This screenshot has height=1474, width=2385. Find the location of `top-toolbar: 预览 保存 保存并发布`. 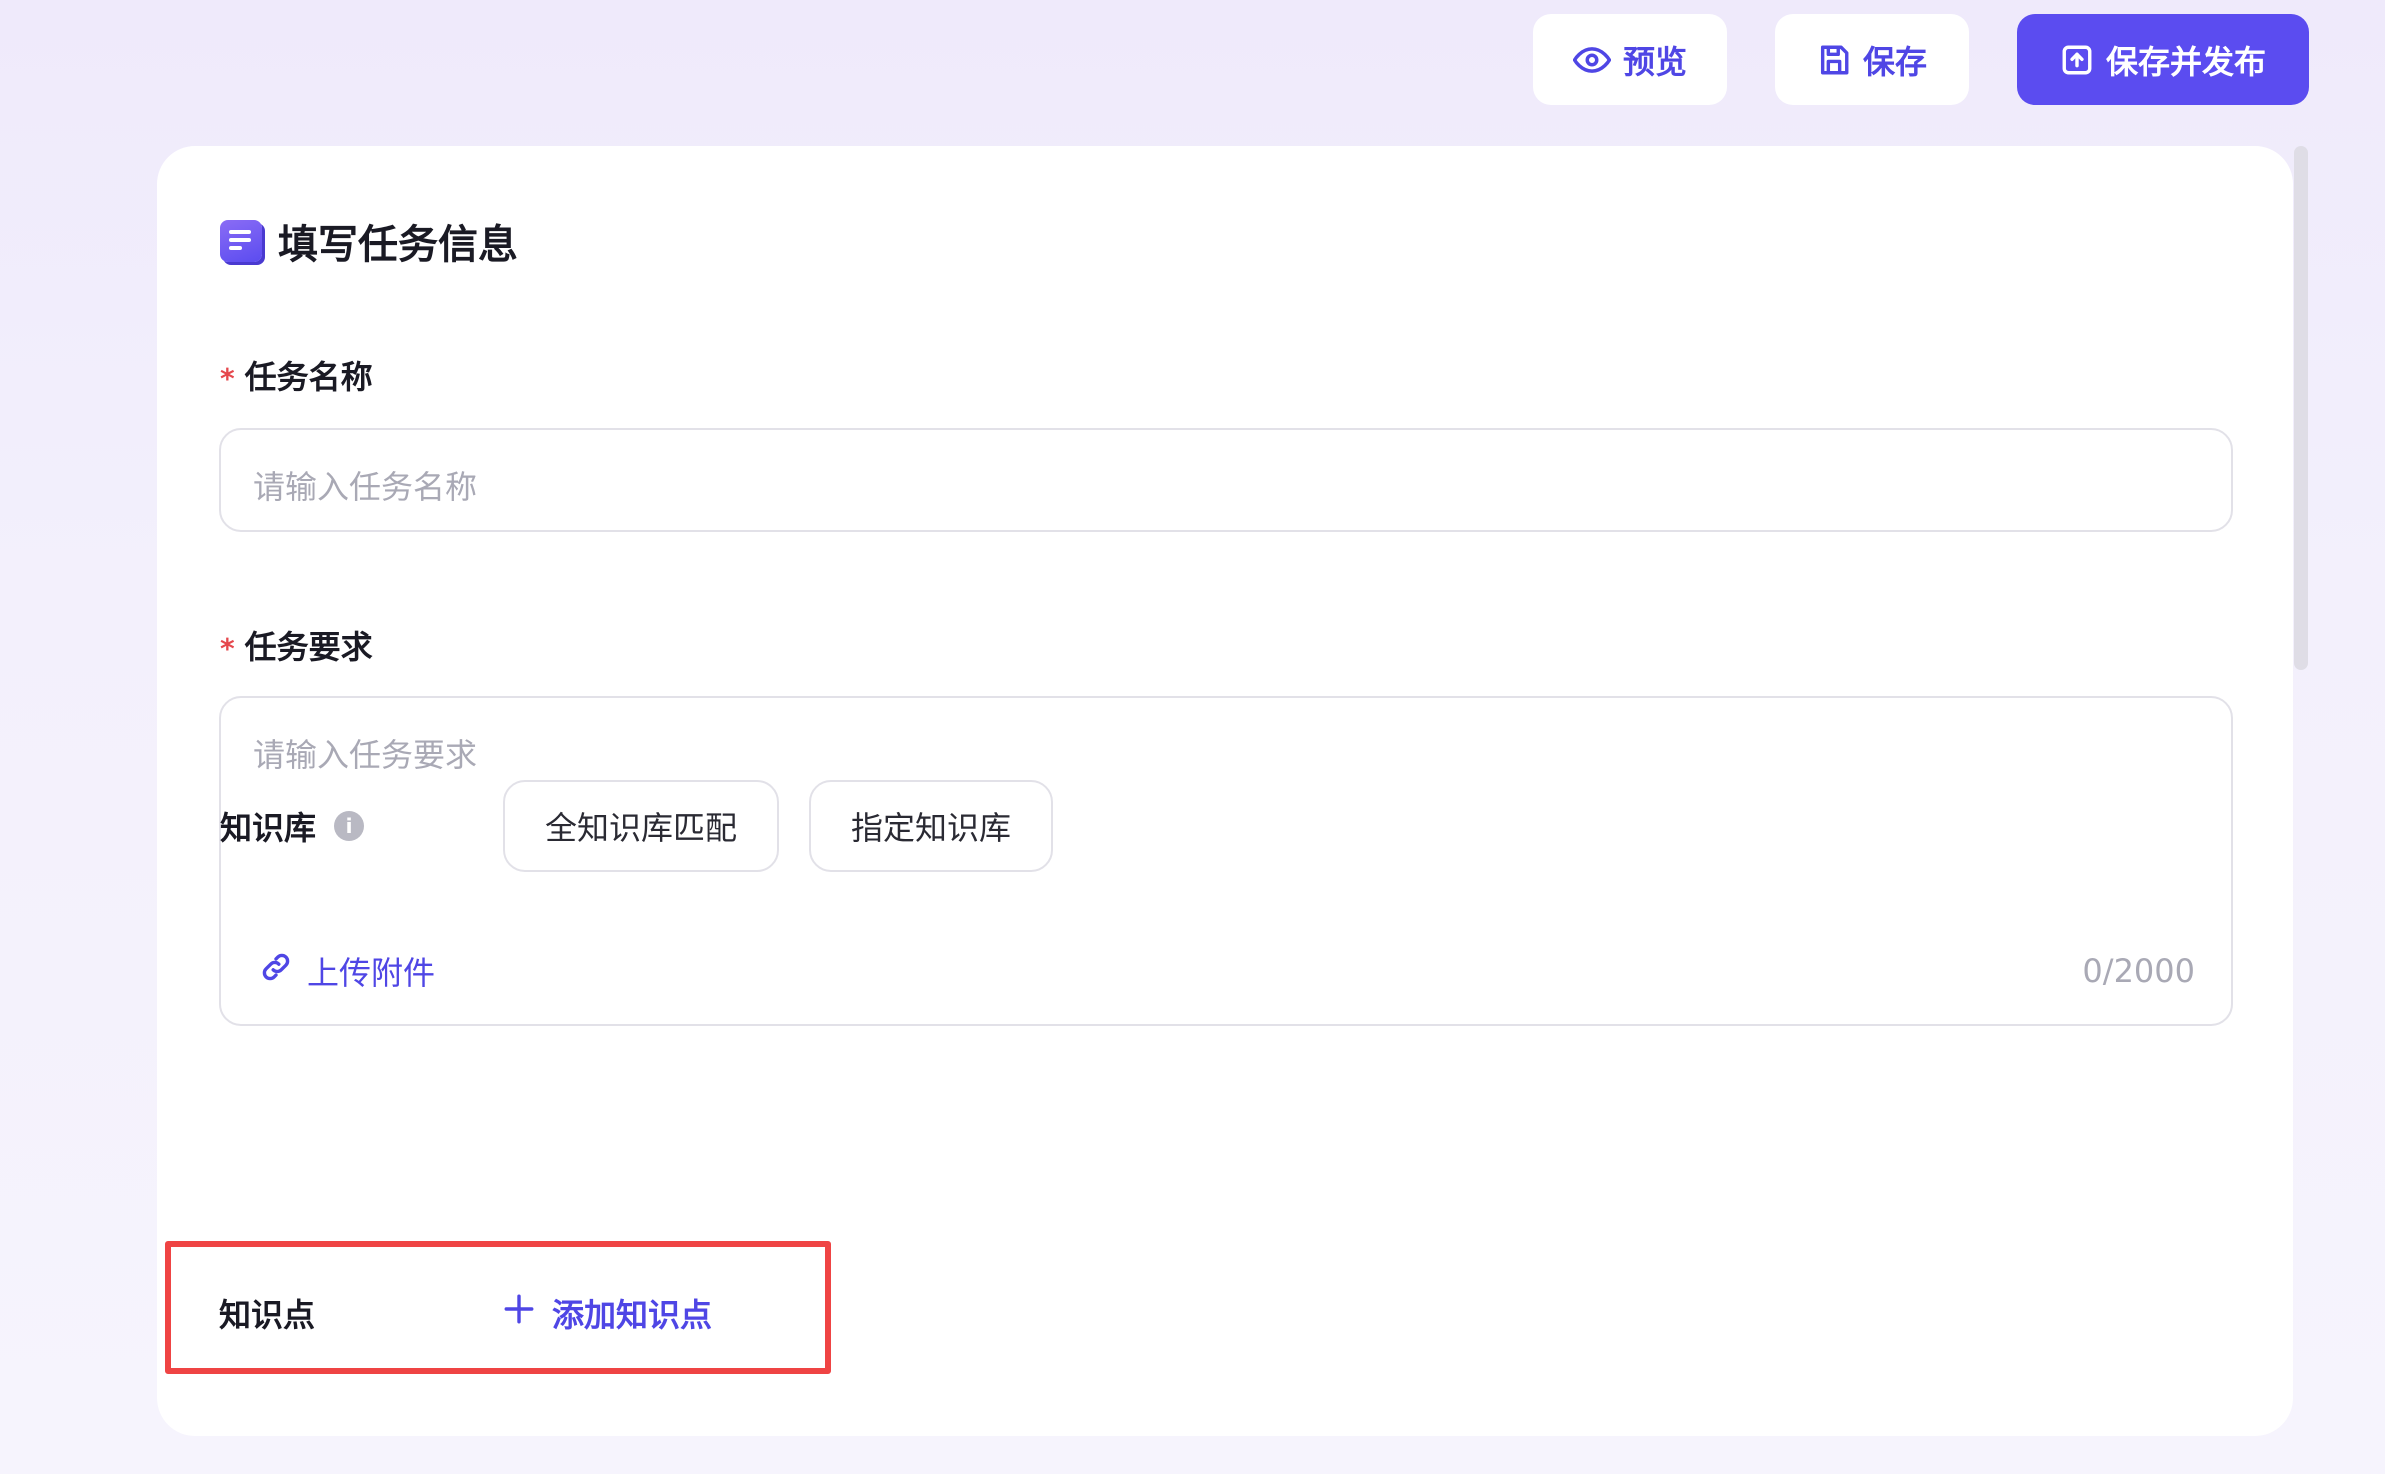

top-toolbar: 预览 保存 保存并发布 is located at coordinates (1921, 59).